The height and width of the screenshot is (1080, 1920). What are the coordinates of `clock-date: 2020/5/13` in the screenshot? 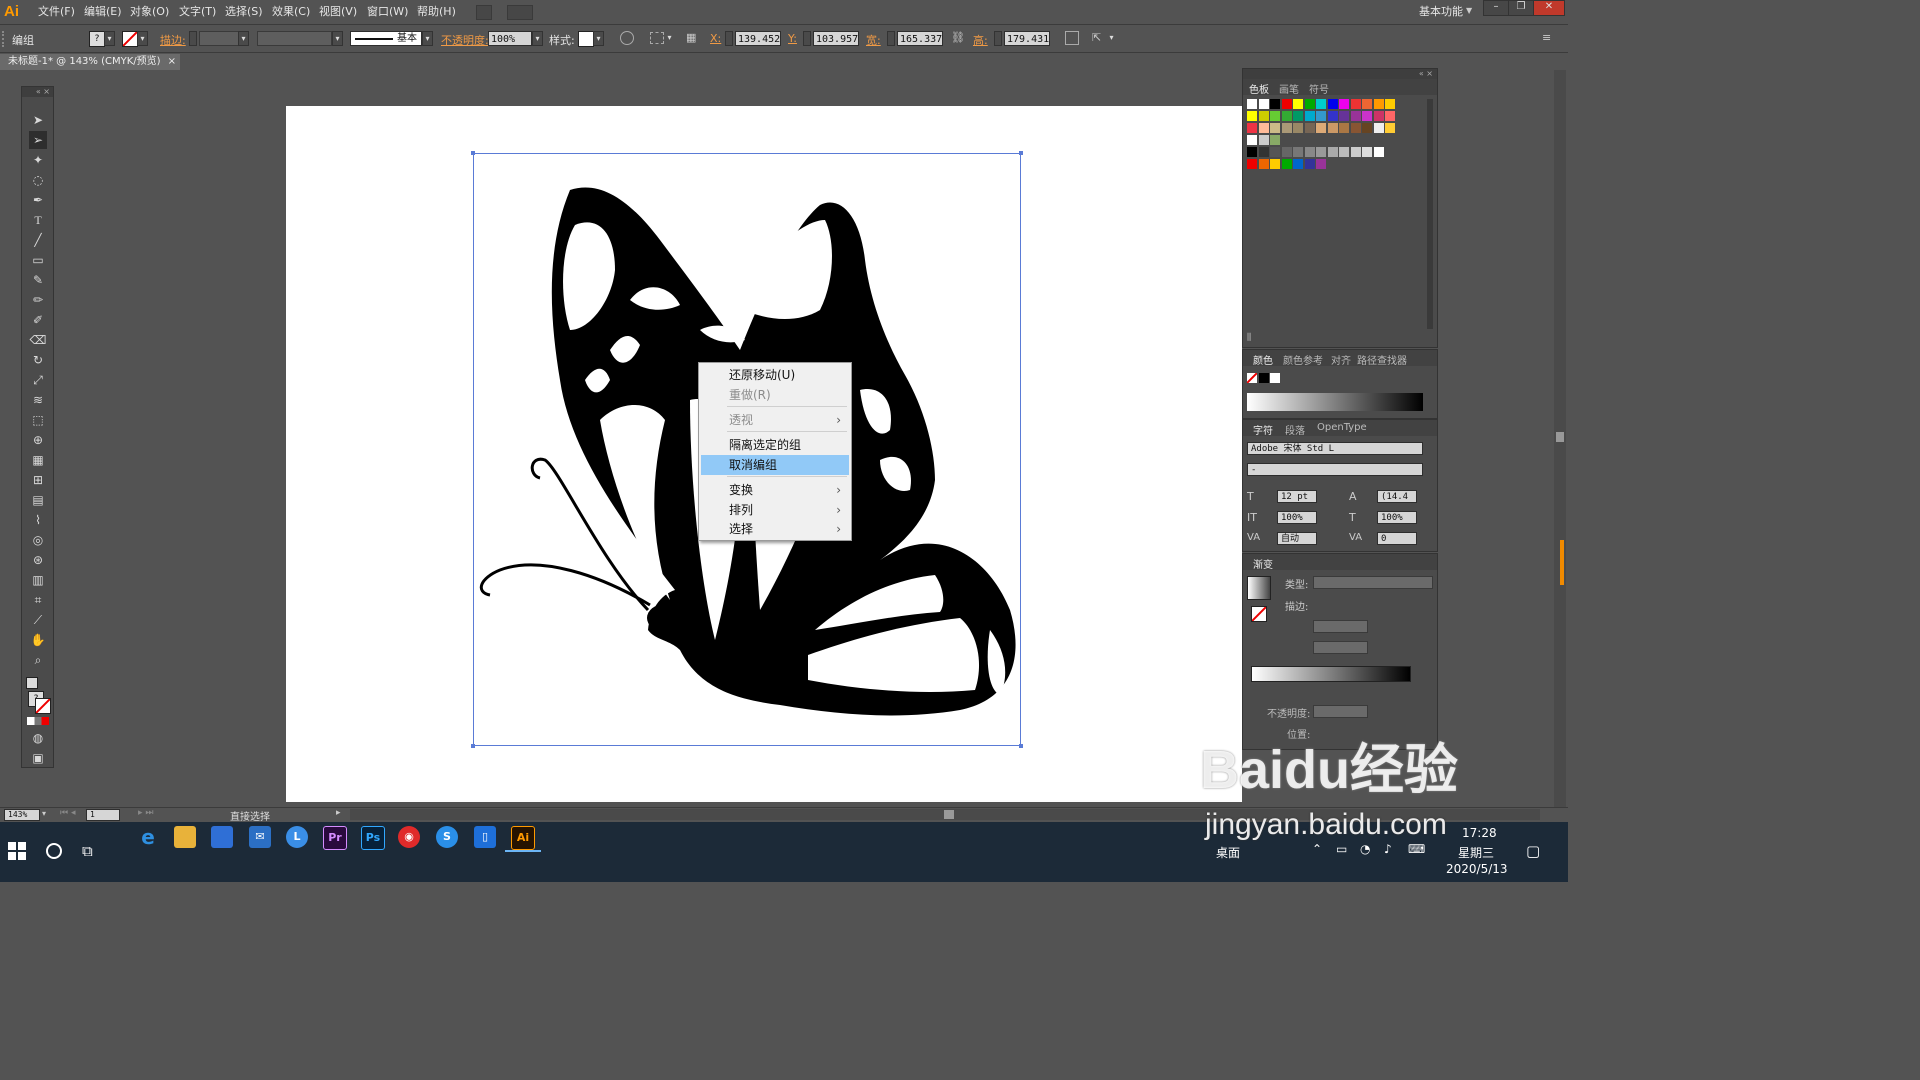 It's located at (1477, 869).